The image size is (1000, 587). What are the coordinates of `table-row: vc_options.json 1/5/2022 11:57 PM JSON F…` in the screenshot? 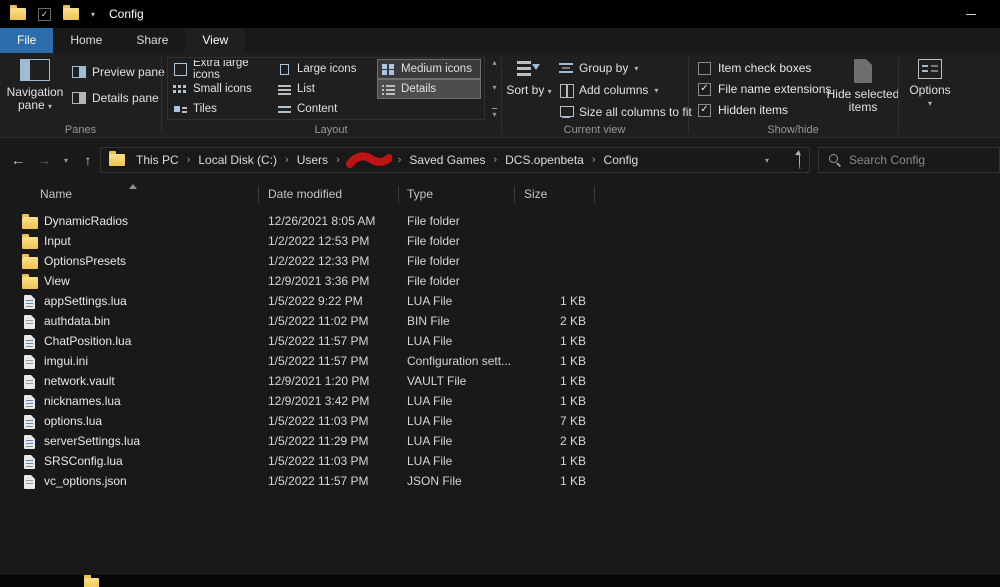 It's located at (500, 481).